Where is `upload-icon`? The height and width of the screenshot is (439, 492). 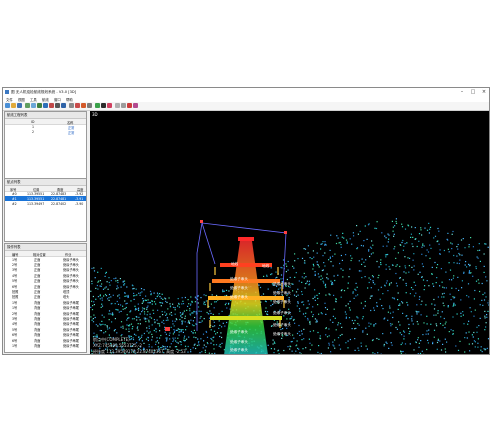 upload-icon is located at coordinates (129, 105).